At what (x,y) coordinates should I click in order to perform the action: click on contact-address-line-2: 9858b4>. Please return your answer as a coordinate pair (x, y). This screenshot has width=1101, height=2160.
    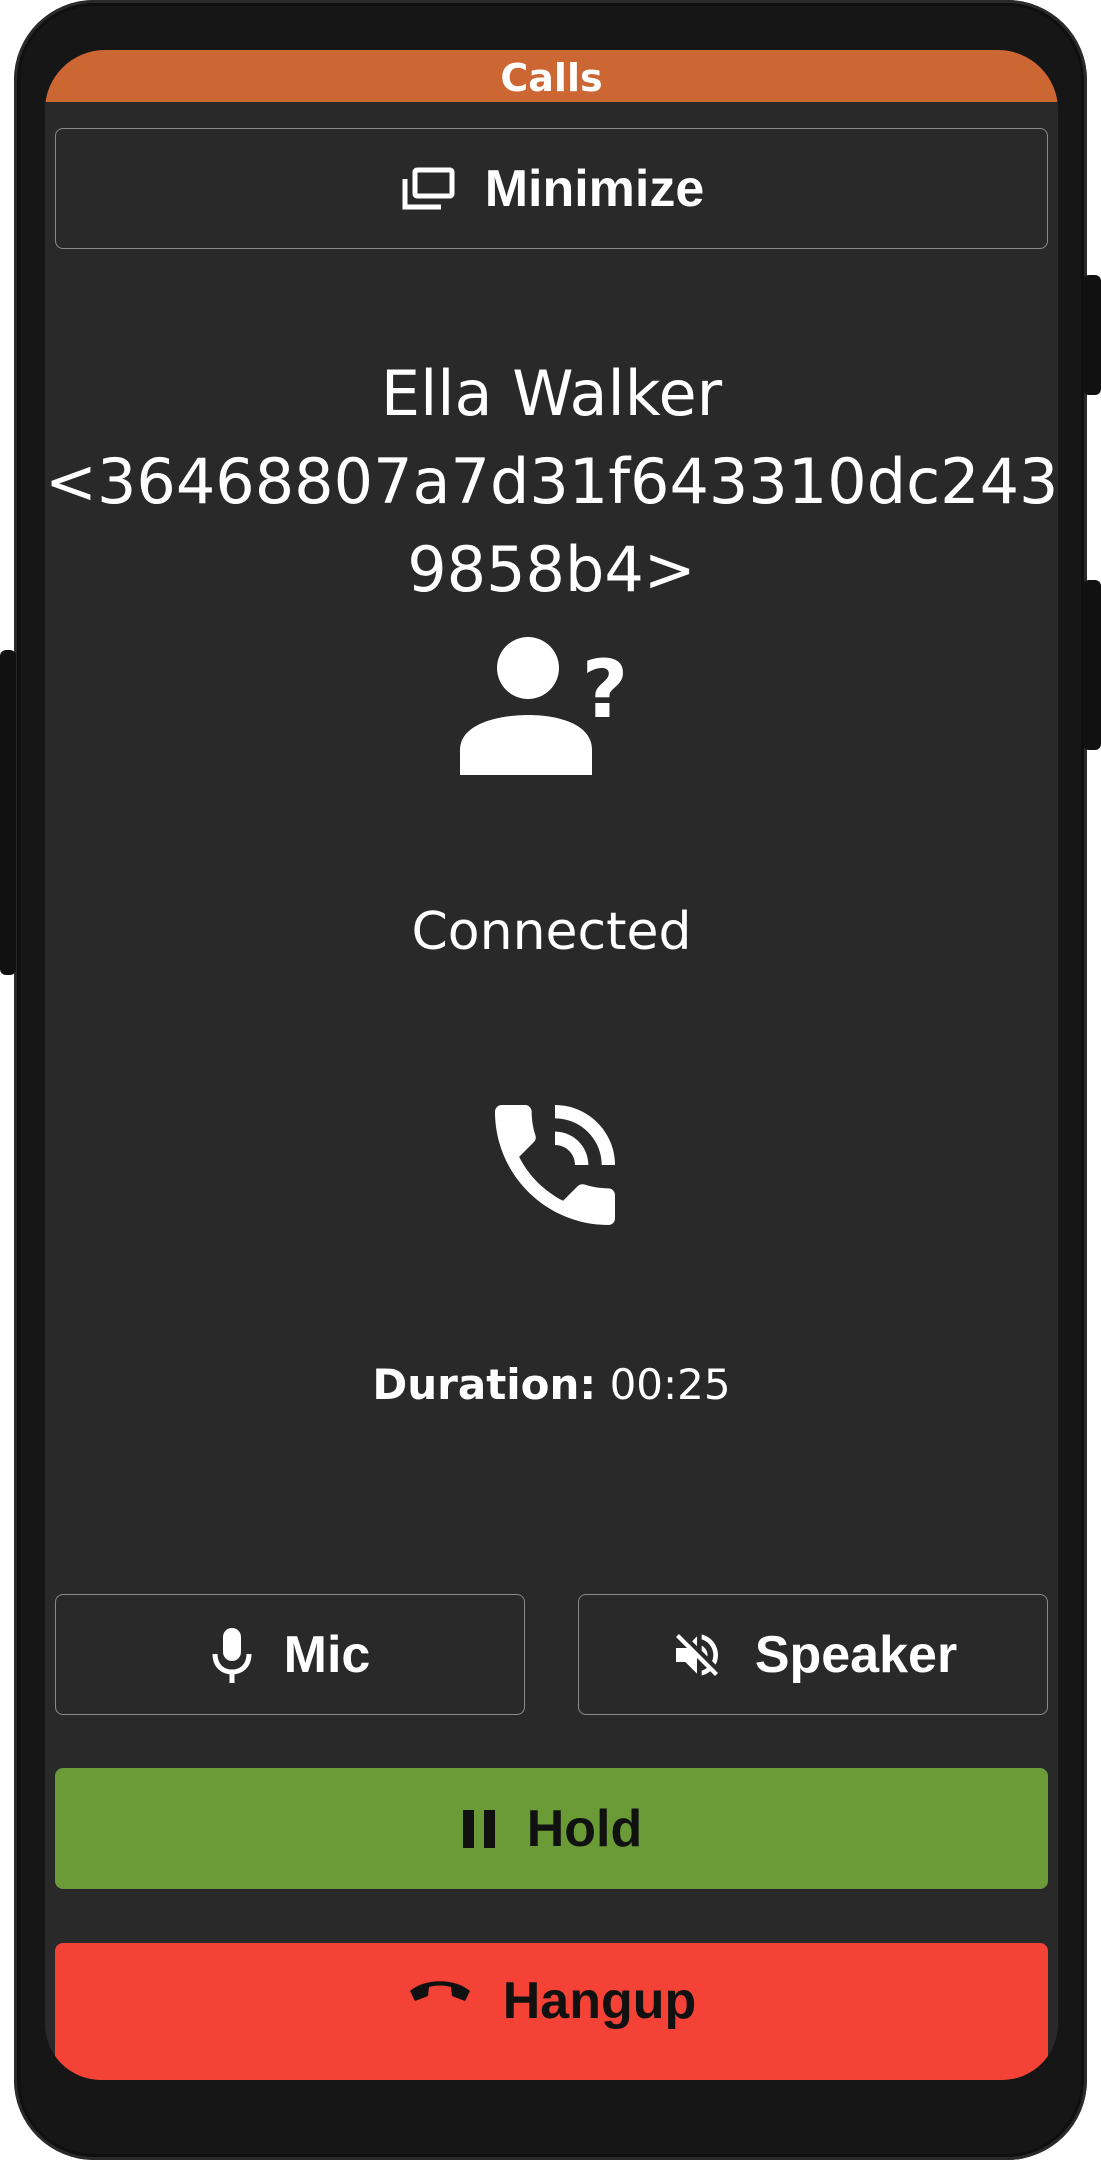
    Looking at the image, I should click on (551, 569).